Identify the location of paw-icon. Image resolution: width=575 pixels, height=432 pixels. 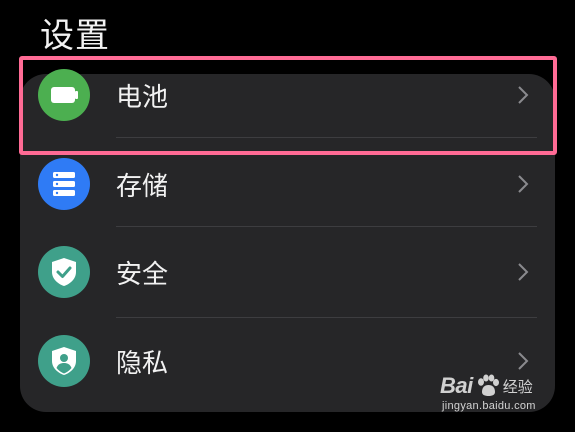
(488, 385).